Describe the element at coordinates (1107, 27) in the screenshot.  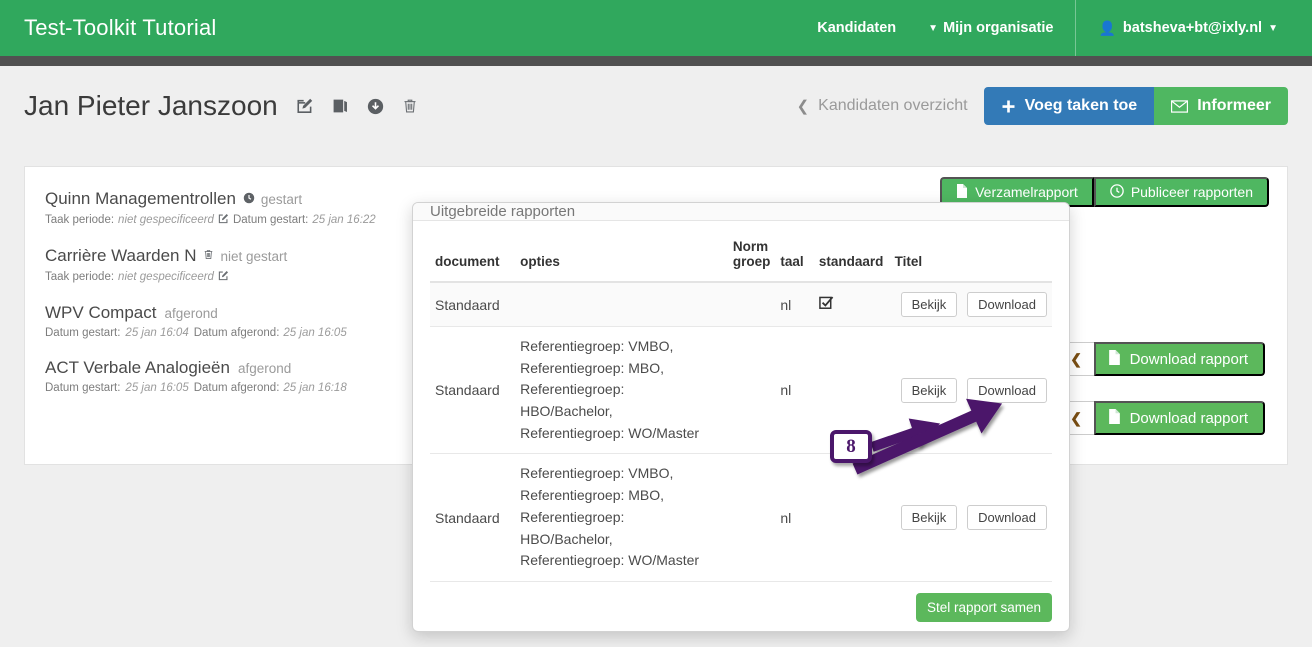
I see `user-icon: 👤` at that location.